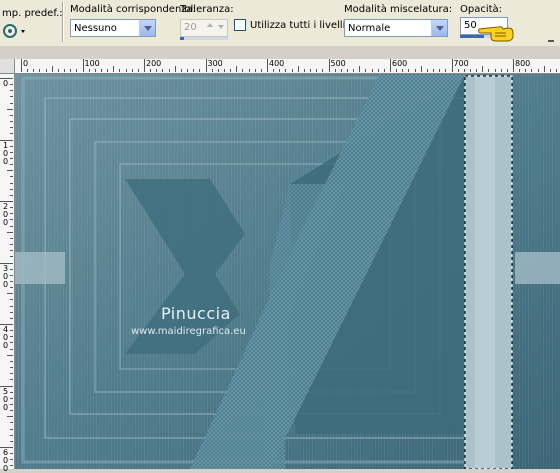  I want to click on tolerance-slider-bar, so click(204, 38).